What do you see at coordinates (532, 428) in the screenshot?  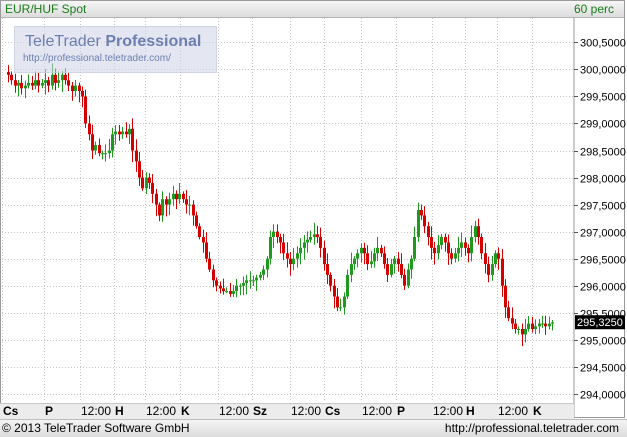 I see `footer-url-link: http://professional.teletrader.com` at bounding box center [532, 428].